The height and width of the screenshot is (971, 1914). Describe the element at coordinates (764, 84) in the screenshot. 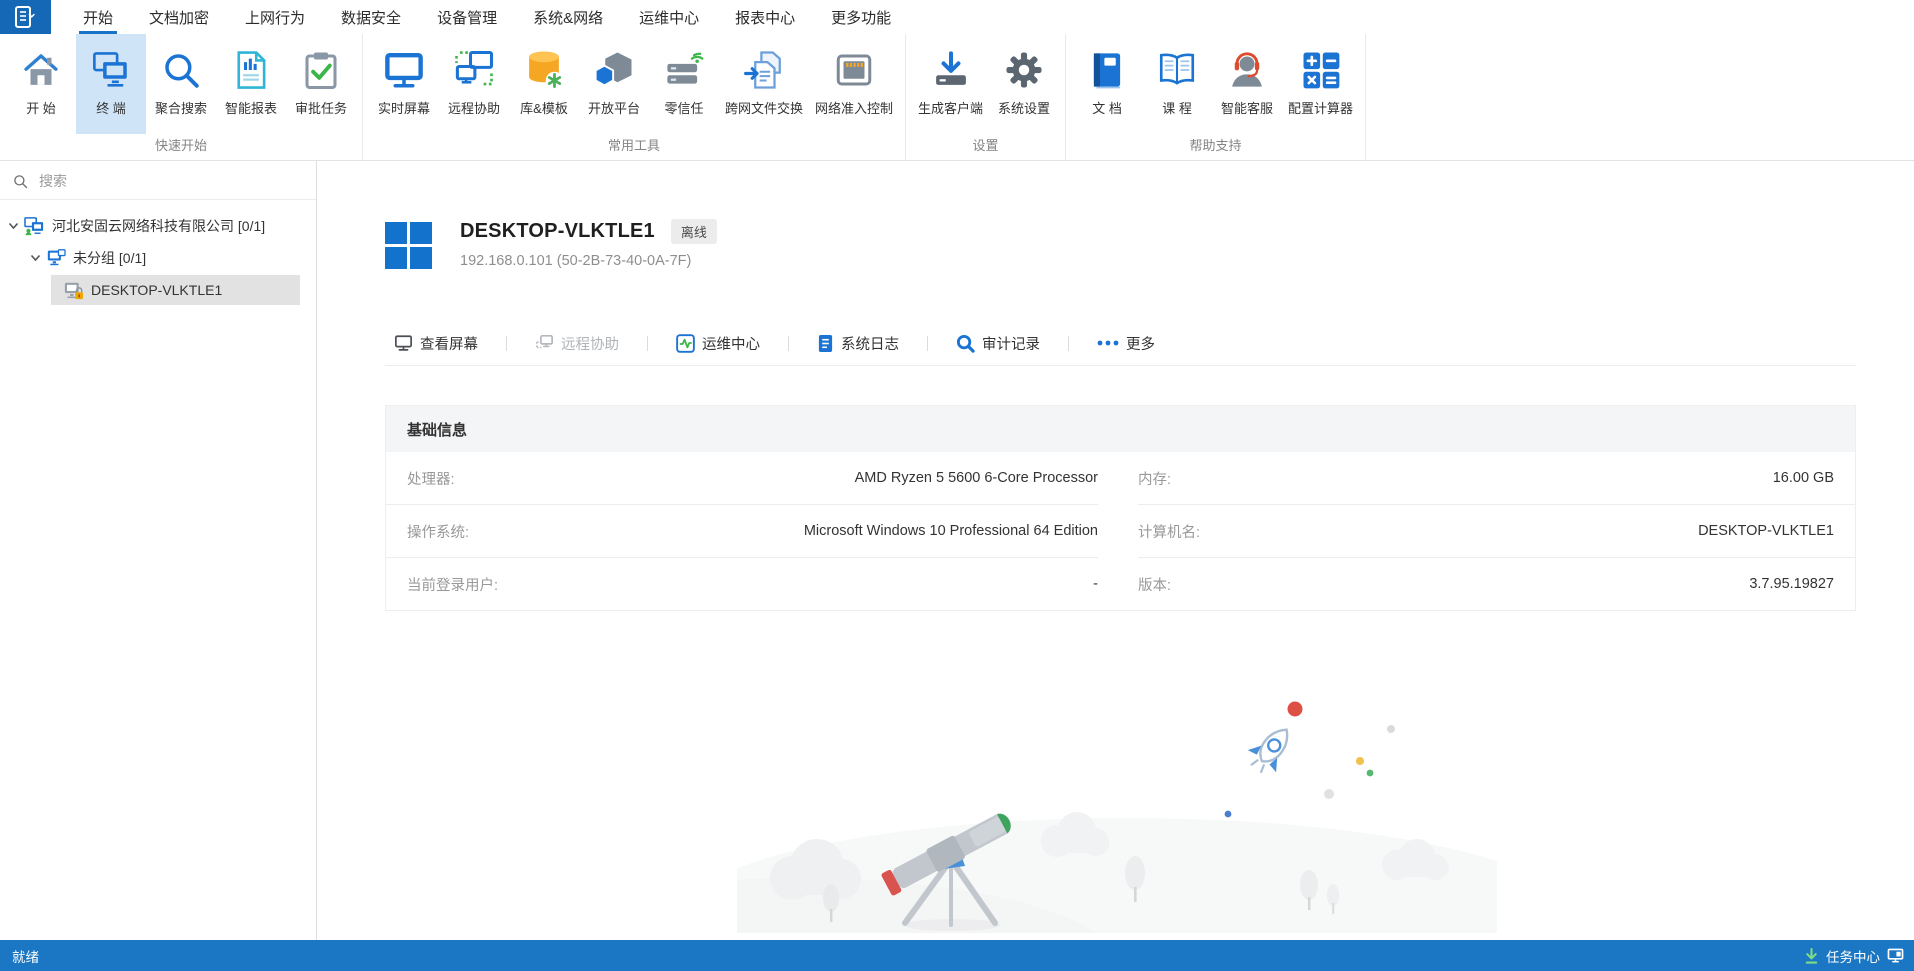

I see `ribbon-item-cross-network-file-exchange: 跨网文件交换` at that location.